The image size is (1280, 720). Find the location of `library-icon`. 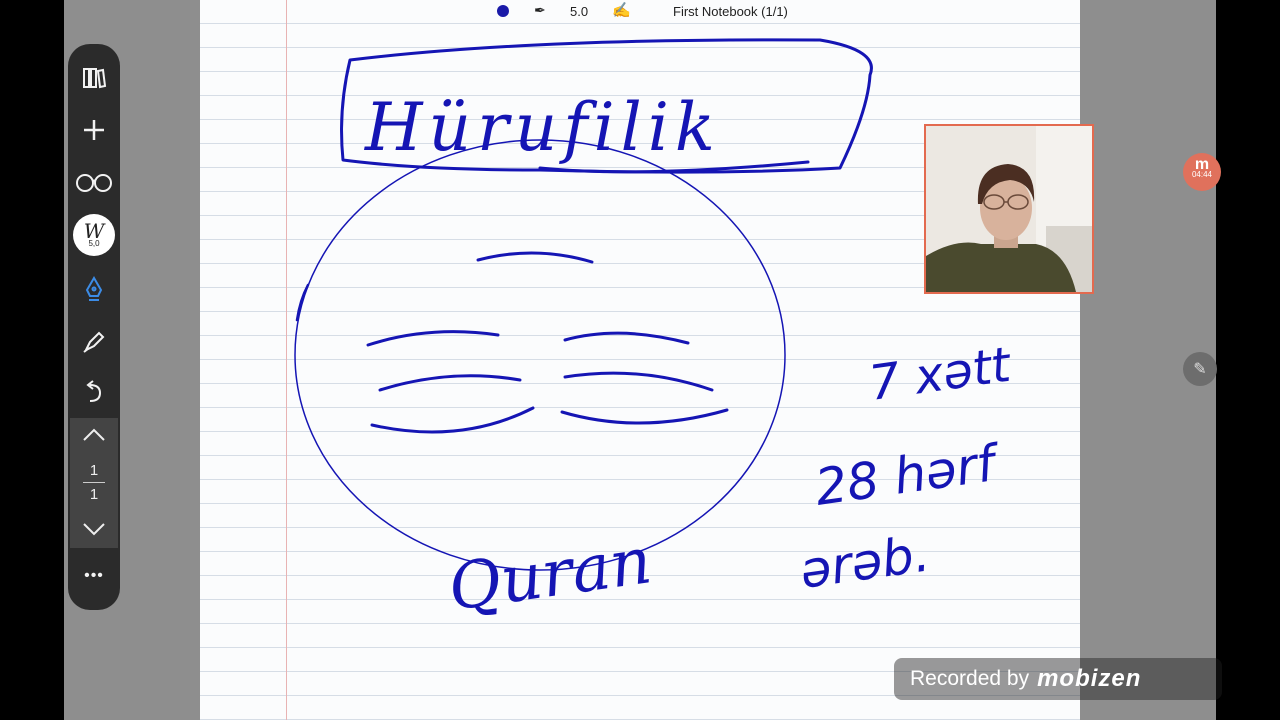

library-icon is located at coordinates (94, 78).